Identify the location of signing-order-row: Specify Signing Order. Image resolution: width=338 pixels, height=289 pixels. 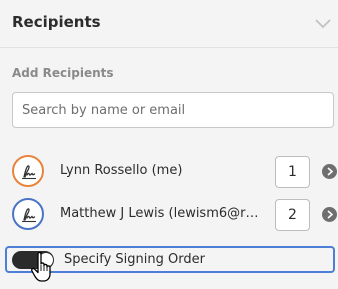
(170, 259).